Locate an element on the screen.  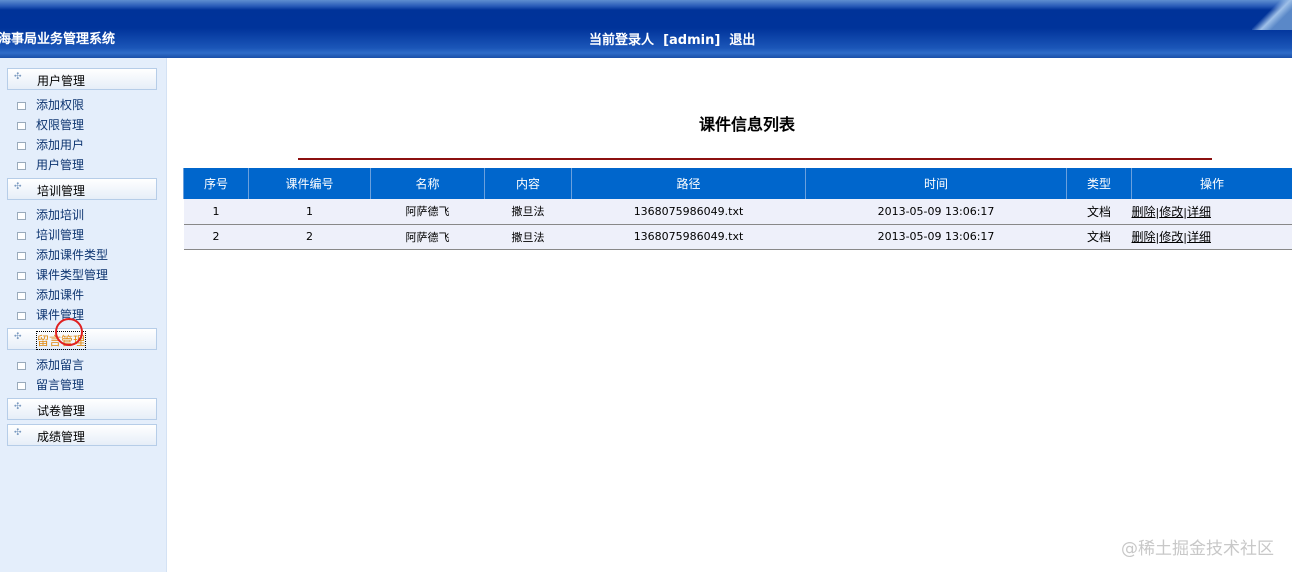
header-bar: 海事局业务管理系统 当前登录人 [admin] 退出 is located at coordinates (646, 29).